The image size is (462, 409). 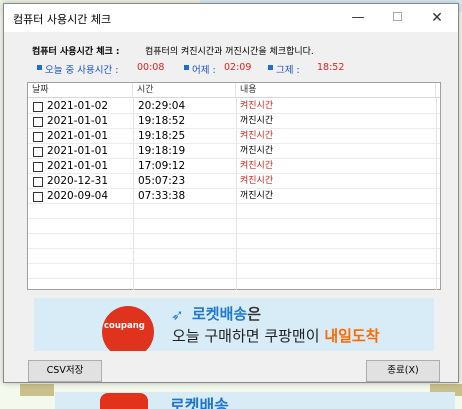 What do you see at coordinates (151, 67) in the screenshot?
I see `today-value: 00:08` at bounding box center [151, 67].